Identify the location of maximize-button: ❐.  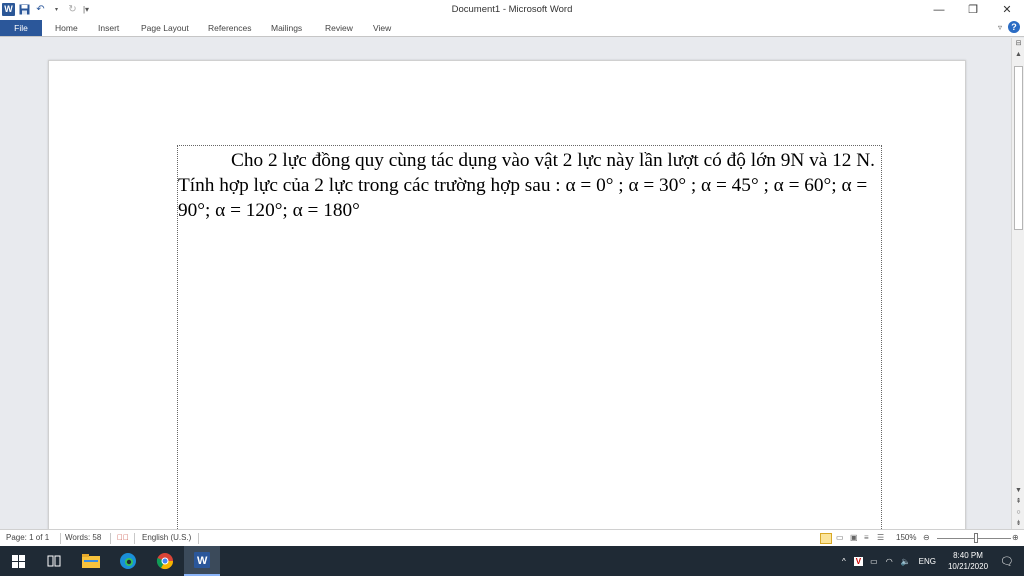
(973, 9).